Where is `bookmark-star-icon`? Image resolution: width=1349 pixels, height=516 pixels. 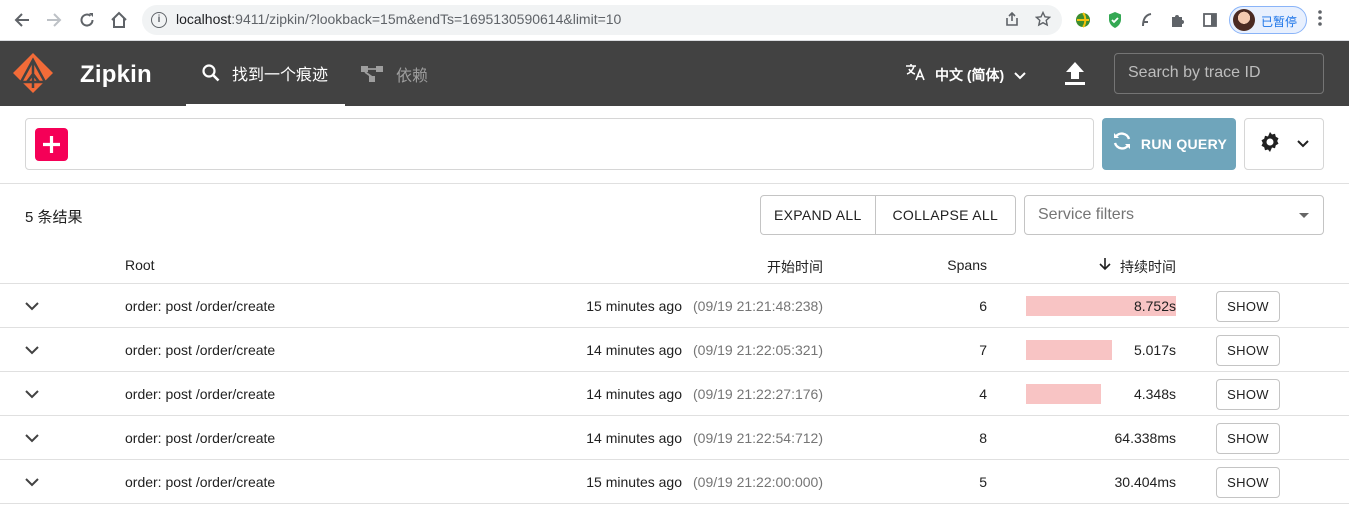 bookmark-star-icon is located at coordinates (1043, 20).